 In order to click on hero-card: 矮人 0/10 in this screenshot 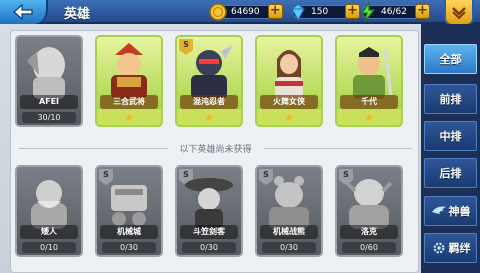, I will do `click(49, 211)`.